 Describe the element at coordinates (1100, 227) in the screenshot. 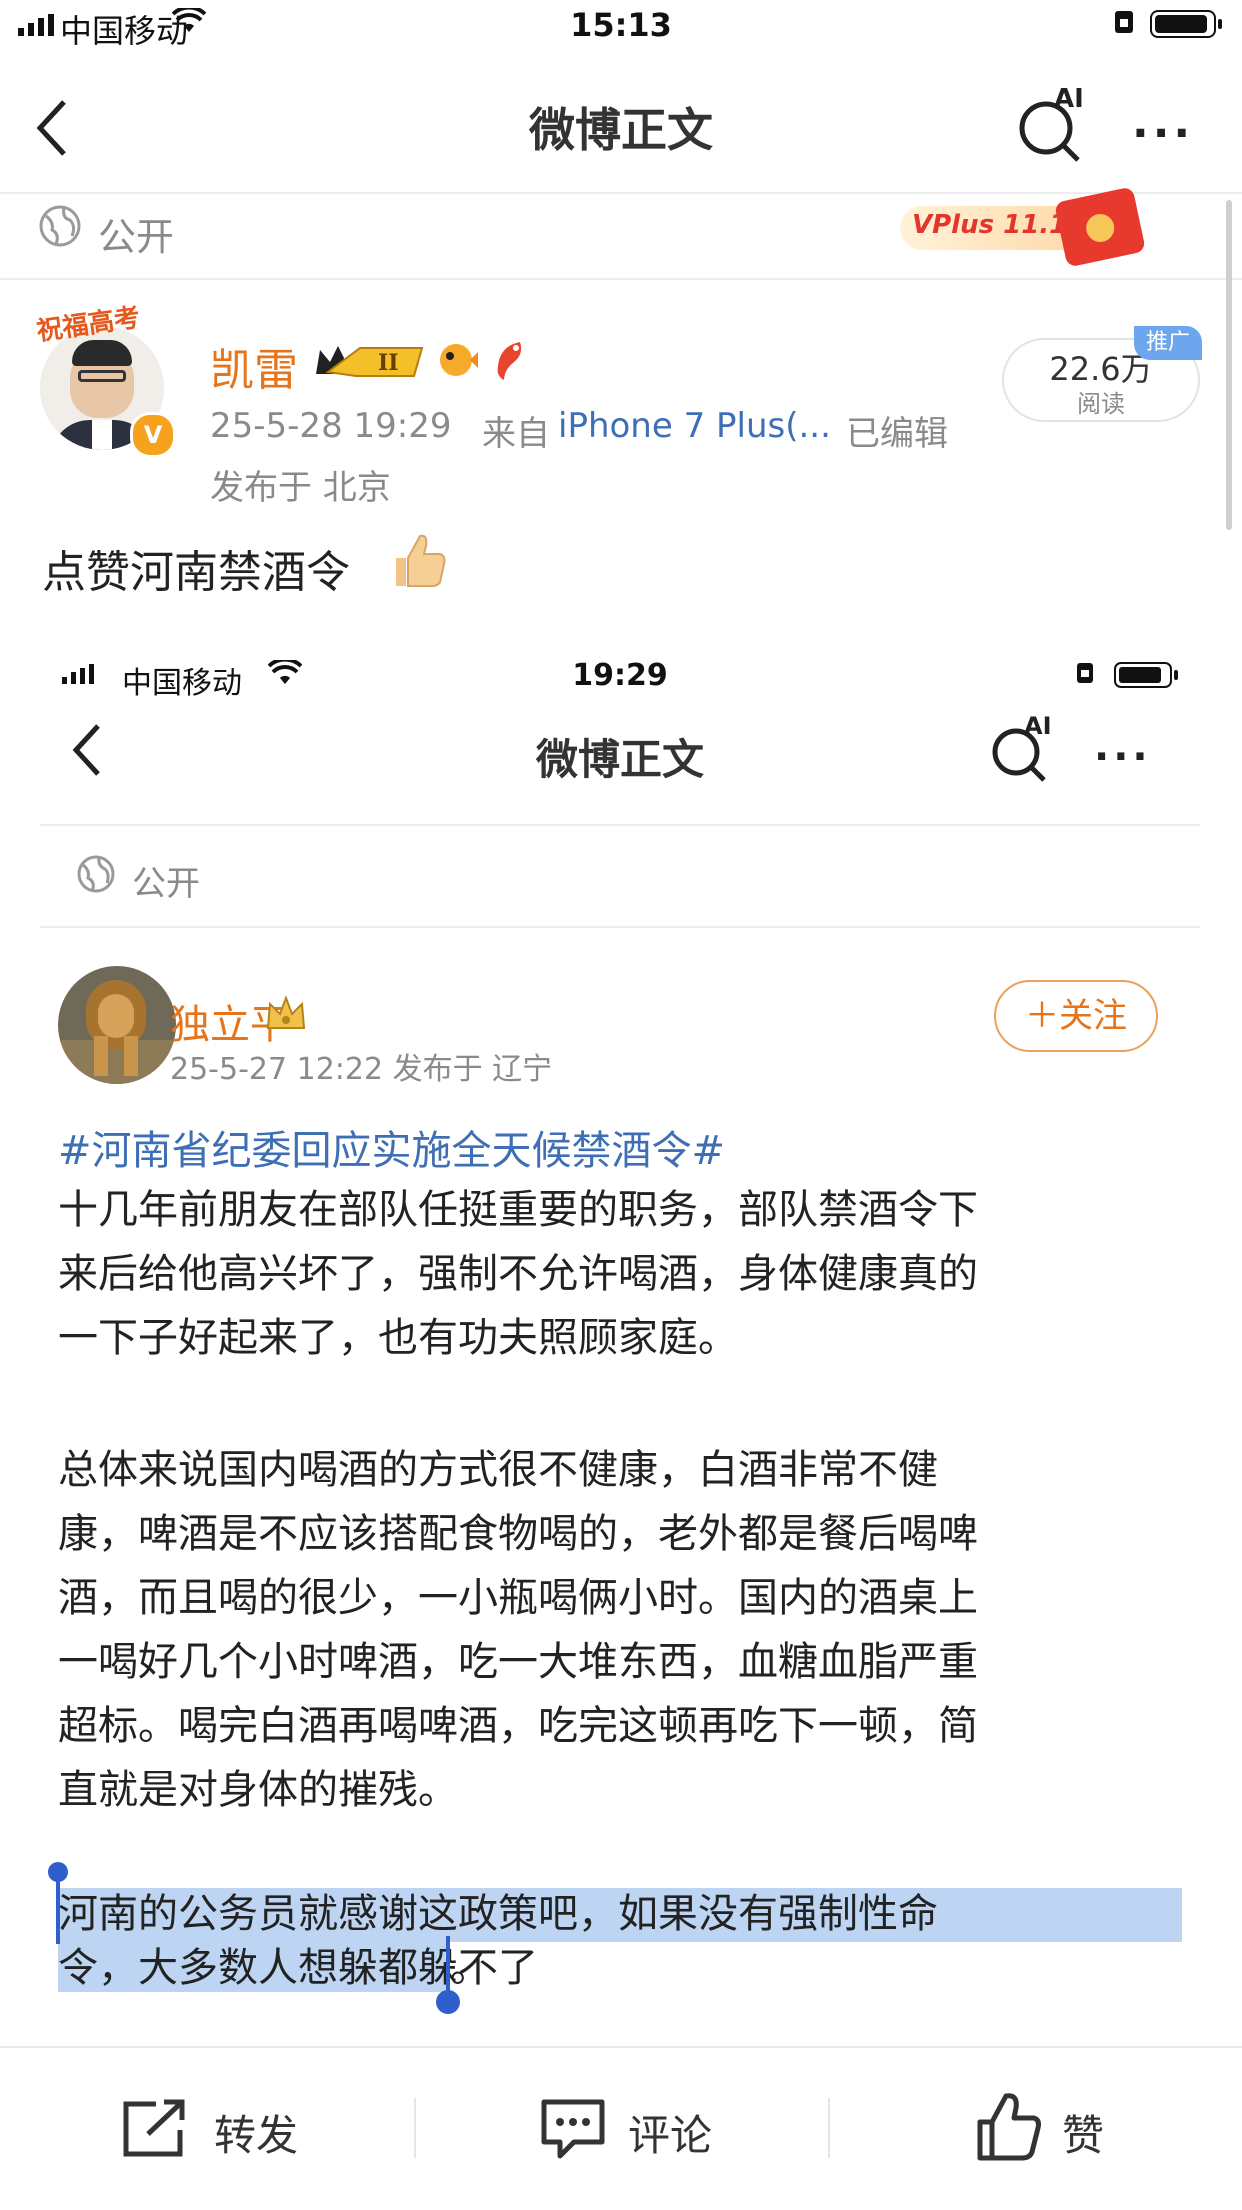

I see `red-envelope-icon` at that location.